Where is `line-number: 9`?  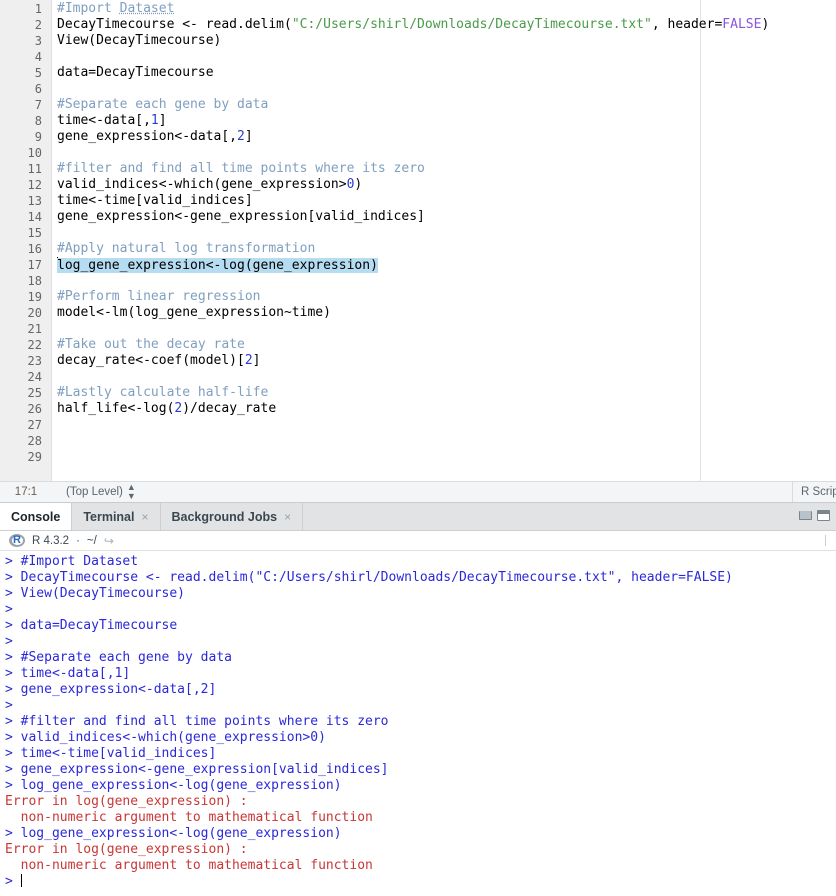 line-number: 9 is located at coordinates (38, 137).